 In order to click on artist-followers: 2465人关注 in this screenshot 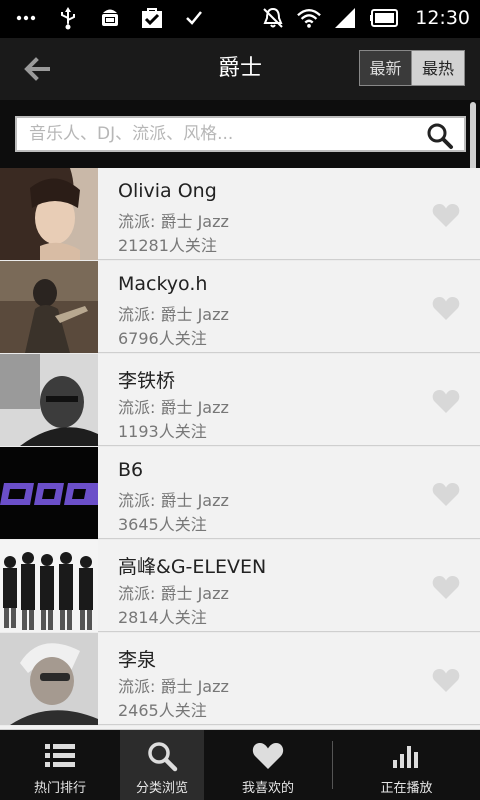, I will do `click(162, 710)`.